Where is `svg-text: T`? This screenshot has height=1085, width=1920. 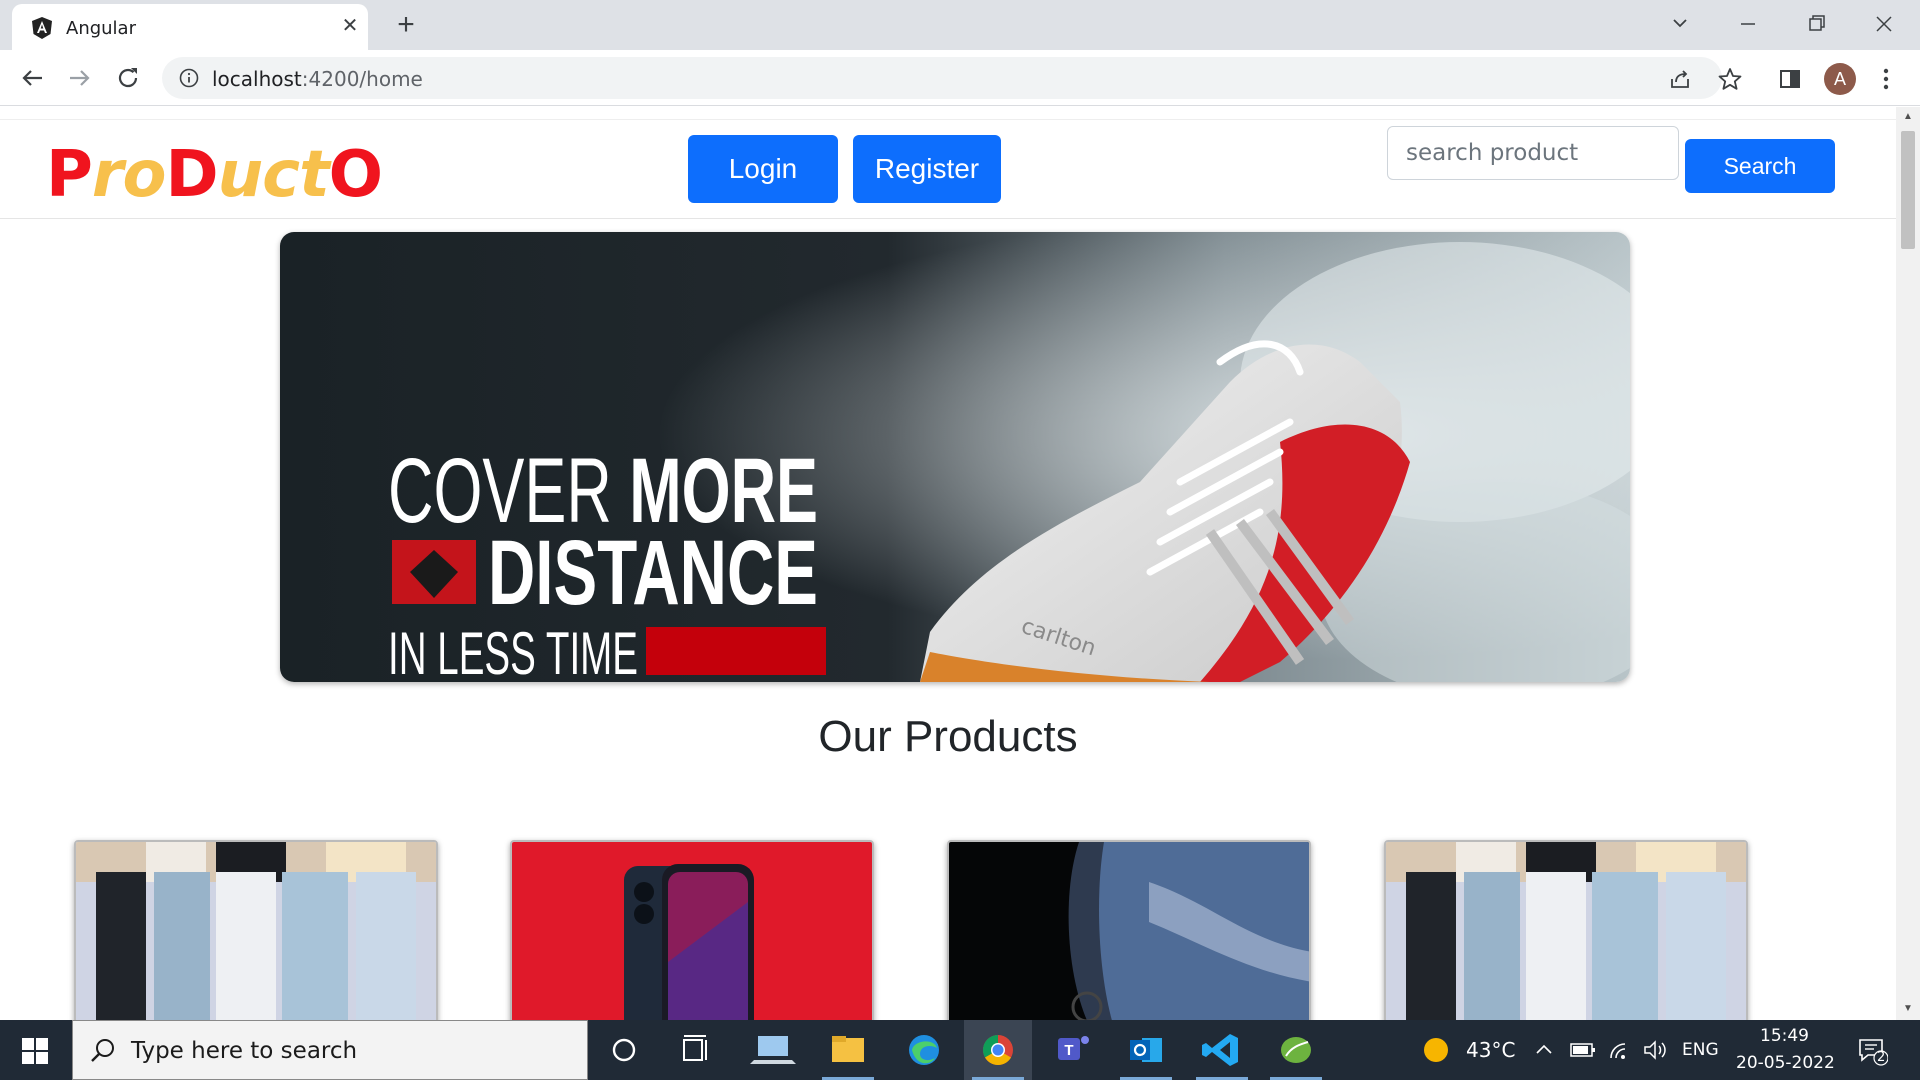 svg-text: T is located at coordinates (1068, 1050).